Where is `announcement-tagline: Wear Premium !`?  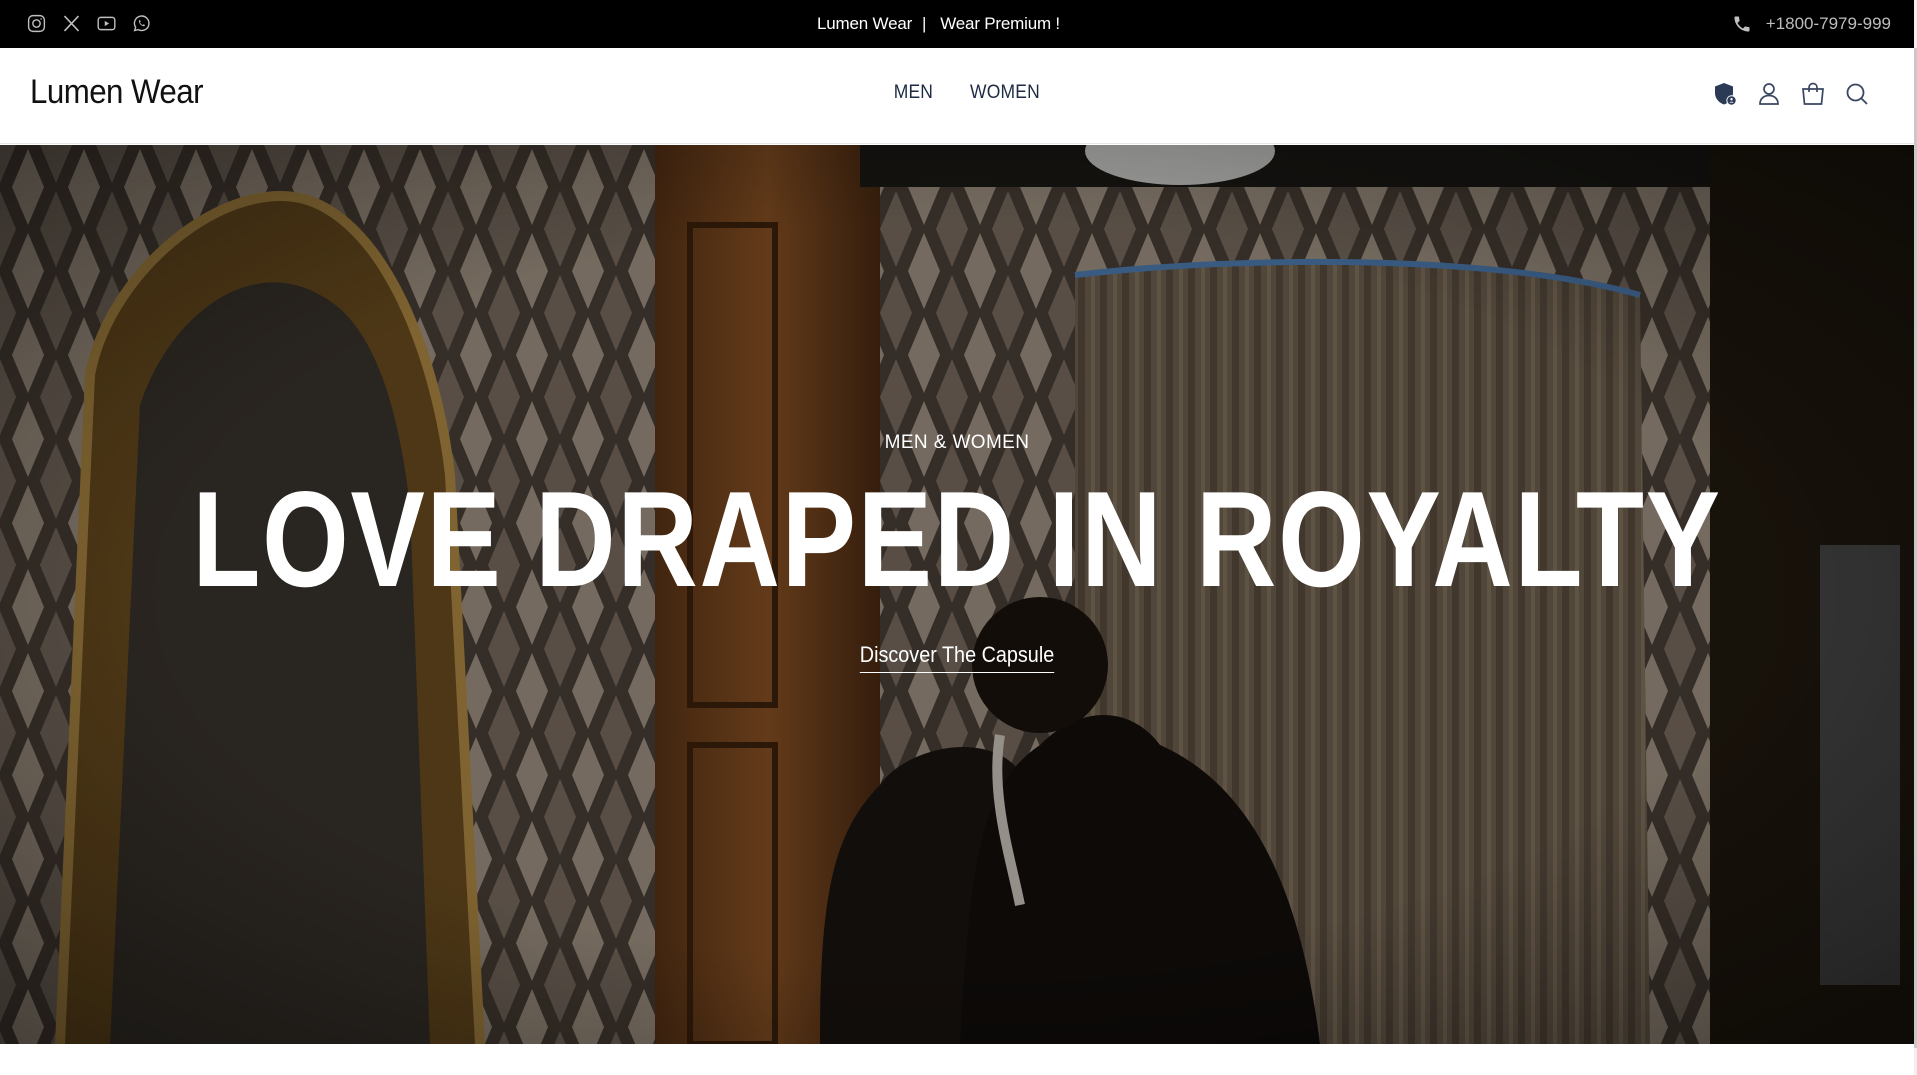 announcement-tagline: Wear Premium ! is located at coordinates (1000, 23).